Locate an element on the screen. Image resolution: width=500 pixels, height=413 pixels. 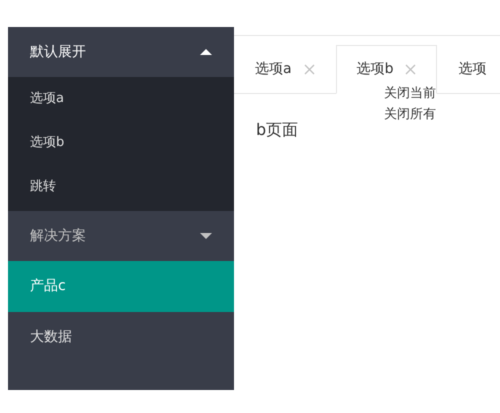
caret-up-icon is located at coordinates (206, 52).